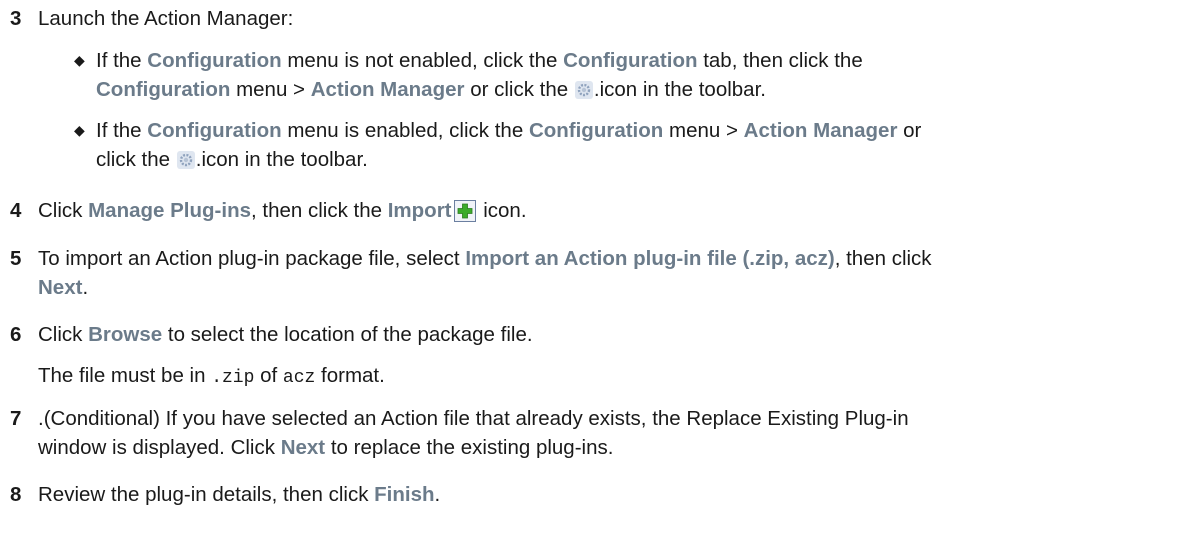 This screenshot has height=533, width=1178. Describe the element at coordinates (16, 418) in the screenshot. I see `step-number: 7` at that location.